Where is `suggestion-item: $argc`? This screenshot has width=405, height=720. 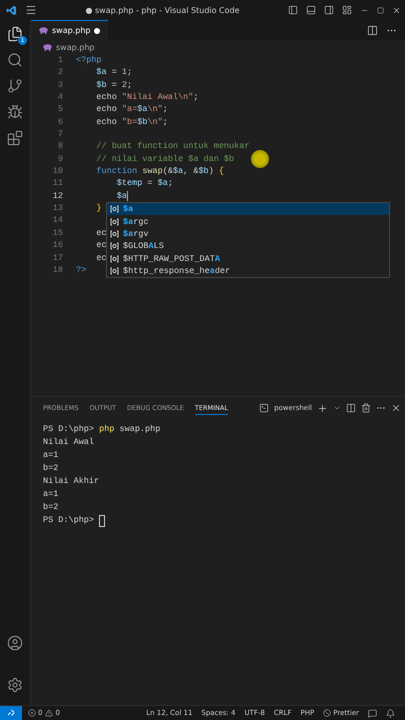 suggestion-item: $argc is located at coordinates (248, 221).